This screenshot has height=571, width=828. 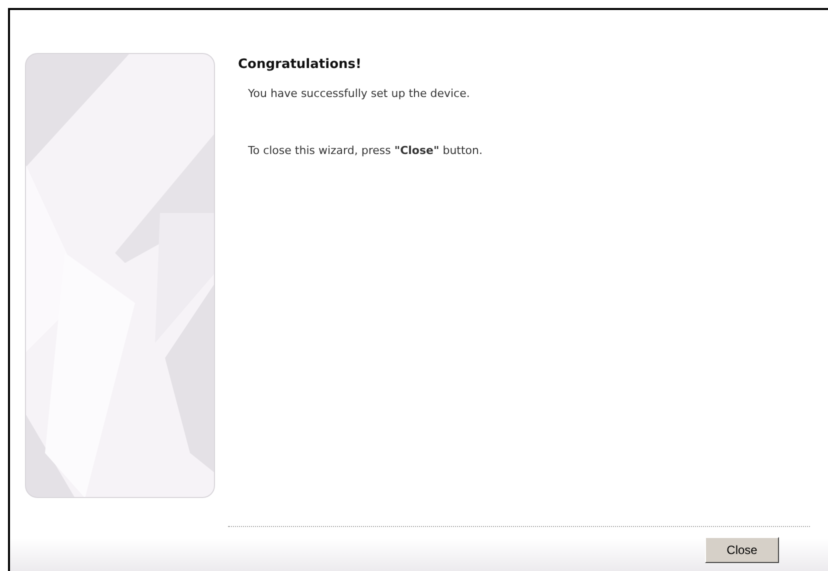 What do you see at coordinates (366, 150) in the screenshot?
I see `message-text: To close this wizard, press "Close" button.` at bounding box center [366, 150].